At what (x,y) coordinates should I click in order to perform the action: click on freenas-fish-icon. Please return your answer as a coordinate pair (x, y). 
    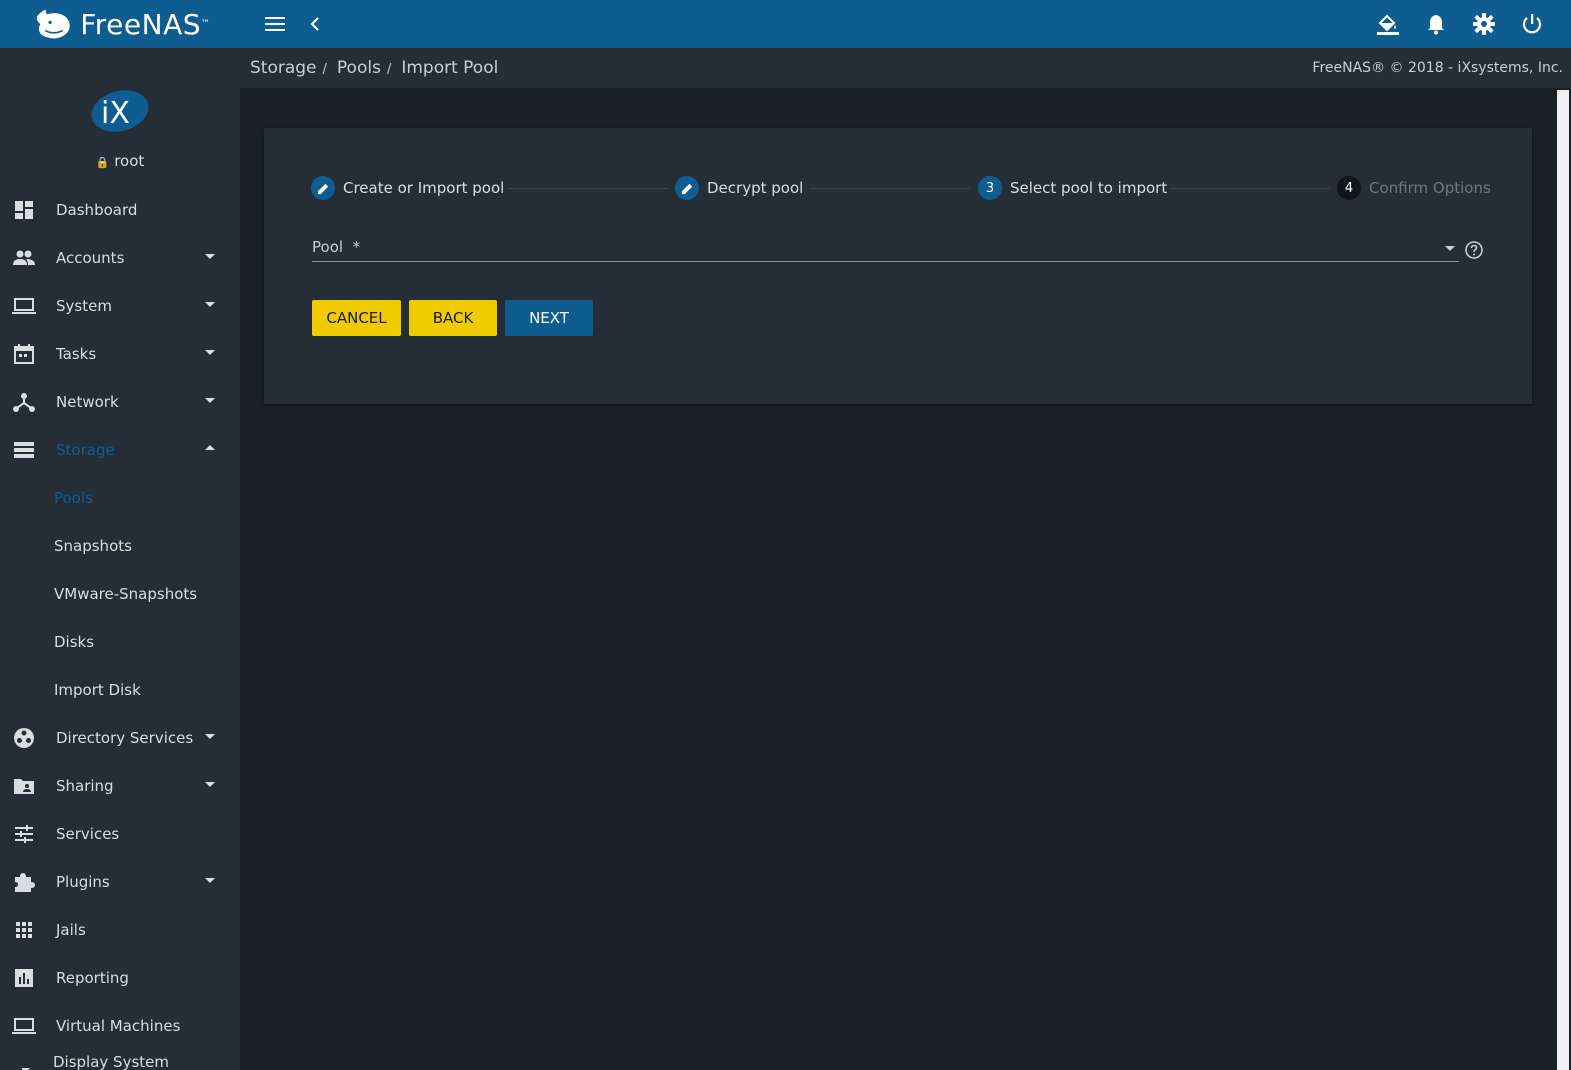
    Looking at the image, I should click on (53, 24).